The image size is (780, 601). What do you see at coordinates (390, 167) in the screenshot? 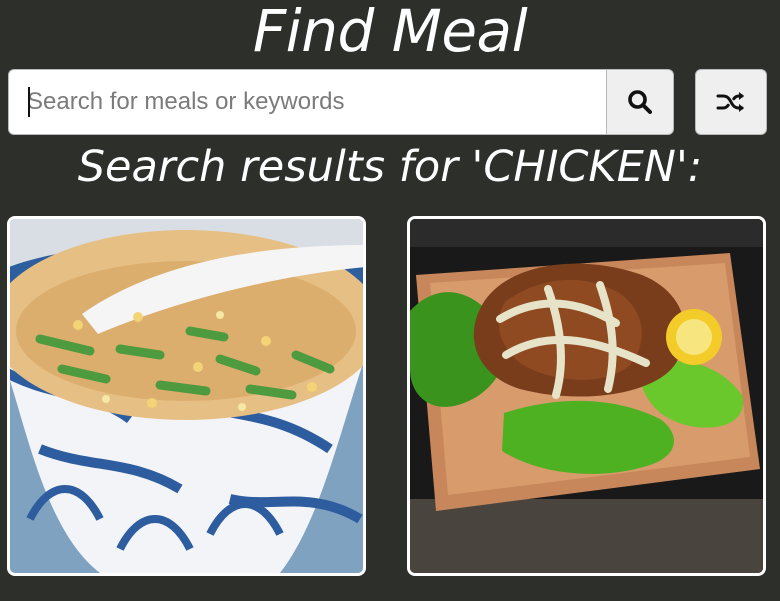
I see `results-heading: Search results for 'CHICKEN':` at bounding box center [390, 167].